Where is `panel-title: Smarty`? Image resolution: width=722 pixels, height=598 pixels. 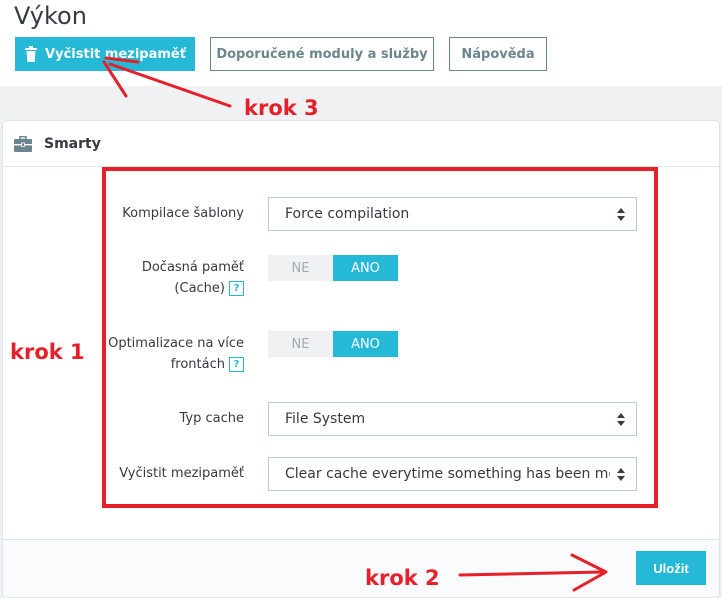
panel-title: Smarty is located at coordinates (72, 143).